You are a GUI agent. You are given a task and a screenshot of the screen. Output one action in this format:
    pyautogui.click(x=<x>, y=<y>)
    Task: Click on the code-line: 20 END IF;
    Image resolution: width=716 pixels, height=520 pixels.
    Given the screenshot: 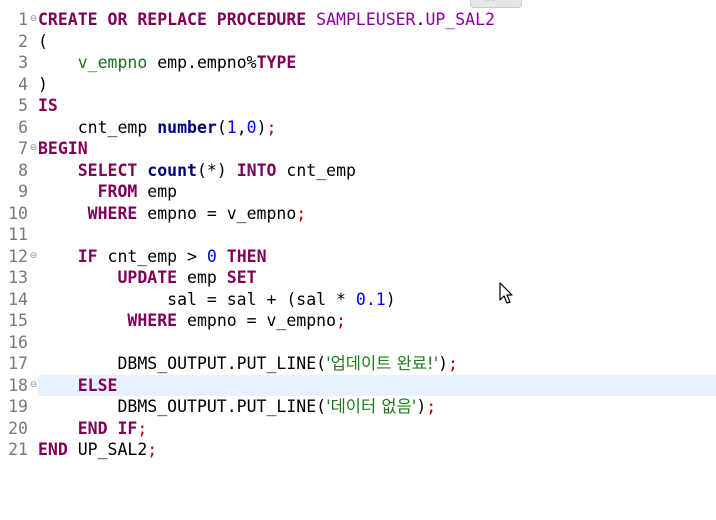 What is the action you would take?
    pyautogui.click(x=358, y=429)
    